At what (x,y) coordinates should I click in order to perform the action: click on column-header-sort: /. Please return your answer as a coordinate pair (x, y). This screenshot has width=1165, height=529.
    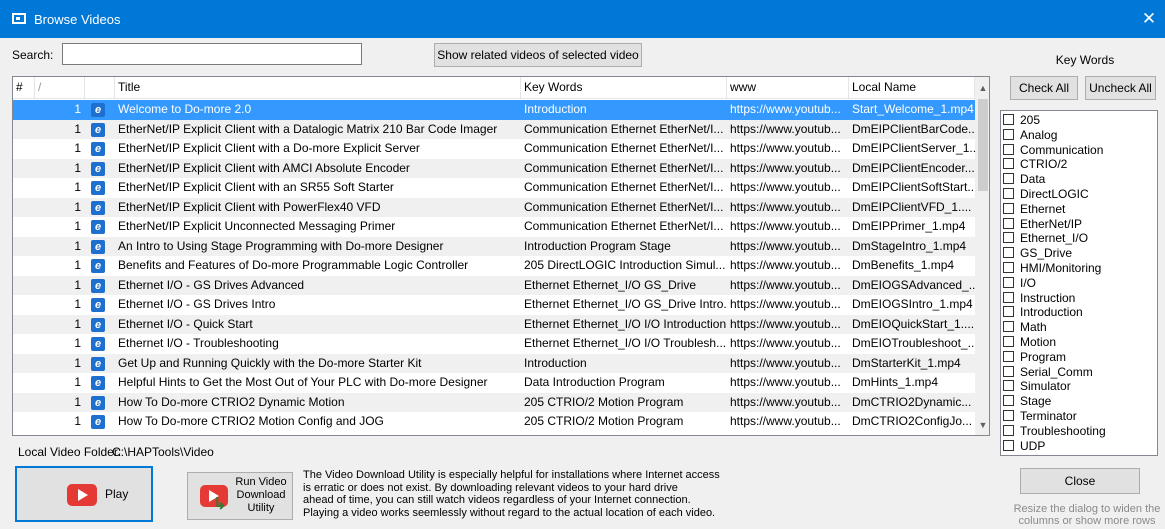
    Looking at the image, I should click on (60, 88).